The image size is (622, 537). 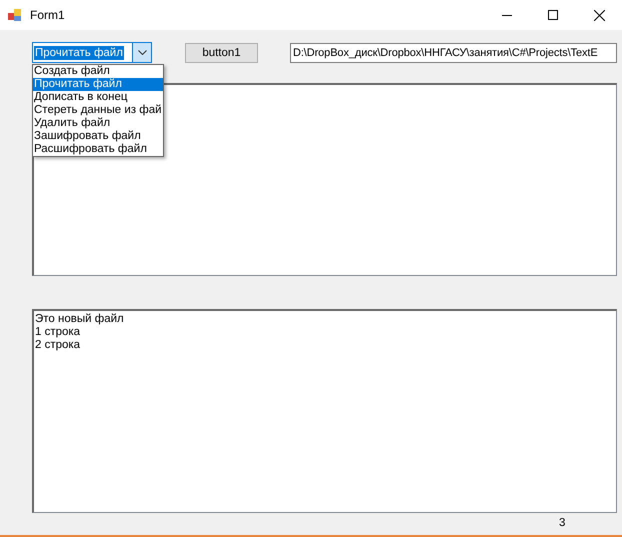 What do you see at coordinates (553, 15) in the screenshot?
I see `maximize-icon` at bounding box center [553, 15].